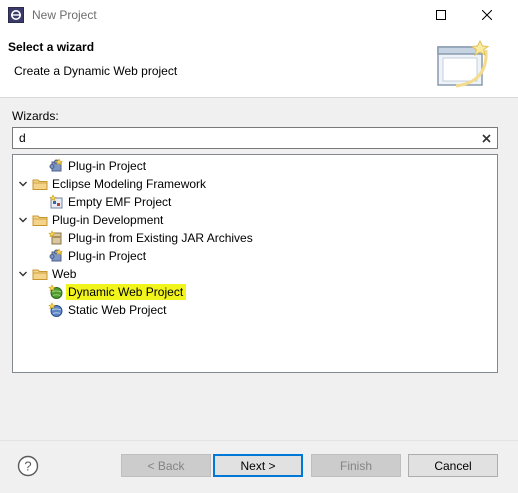 The width and height of the screenshot is (518, 493). I want to click on tree-item: Plug-in from Existing JAR Archives, so click(255, 238).